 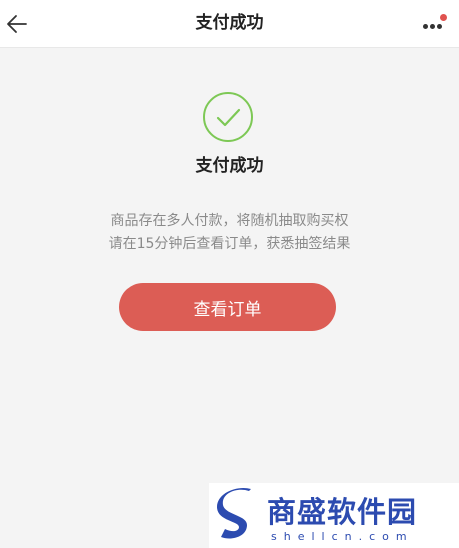 What do you see at coordinates (228, 117) in the screenshot?
I see `check-circle-icon` at bounding box center [228, 117].